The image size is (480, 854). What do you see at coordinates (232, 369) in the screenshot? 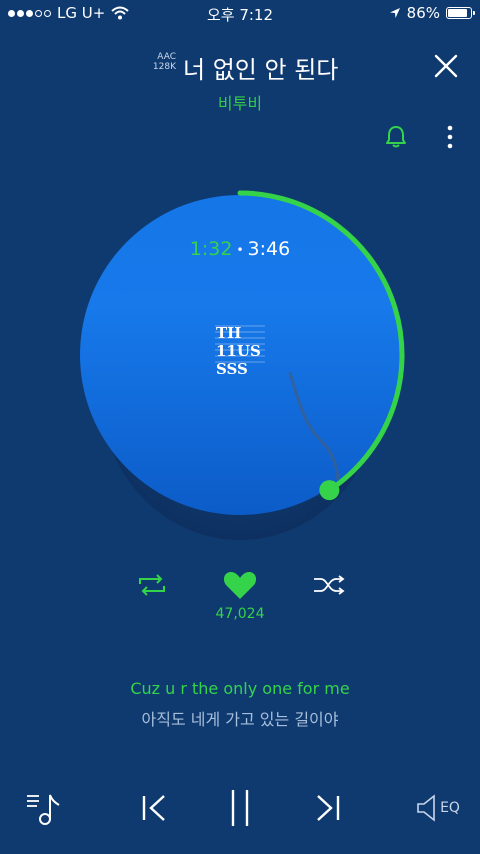
I see `album-art-text-bottom: SSS` at bounding box center [232, 369].